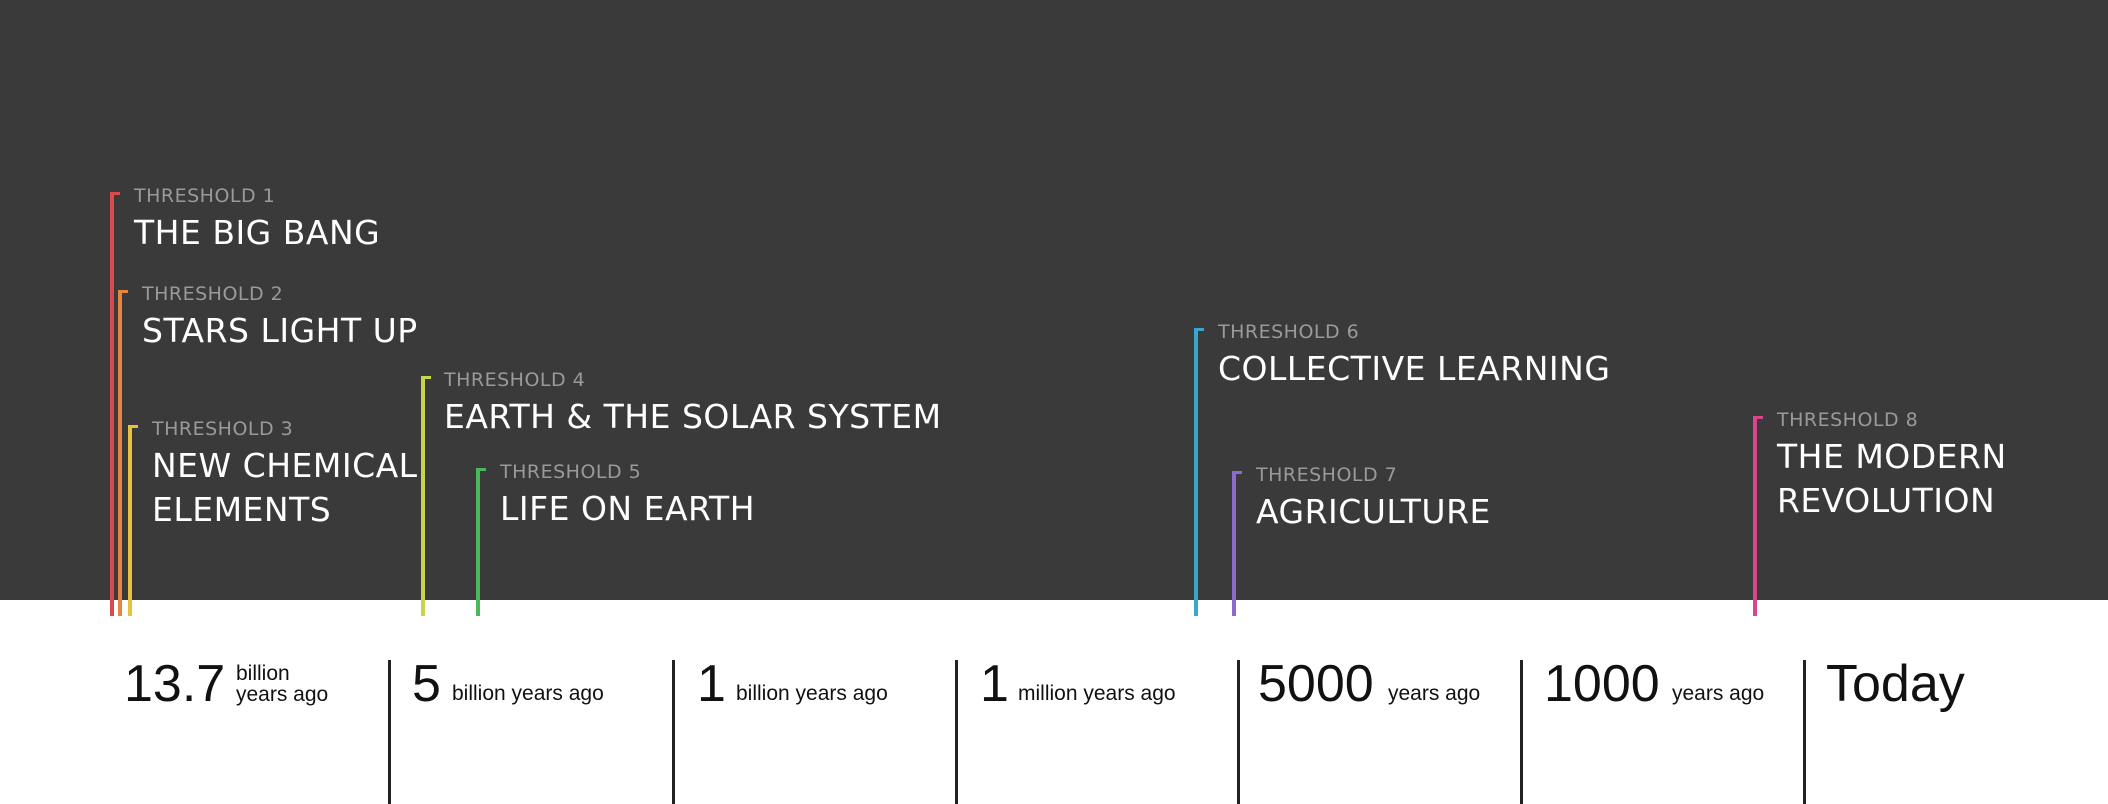 The width and height of the screenshot is (2108, 804). Describe the element at coordinates (1755, 516) in the screenshot. I see `threshold-8-marker-line` at that location.